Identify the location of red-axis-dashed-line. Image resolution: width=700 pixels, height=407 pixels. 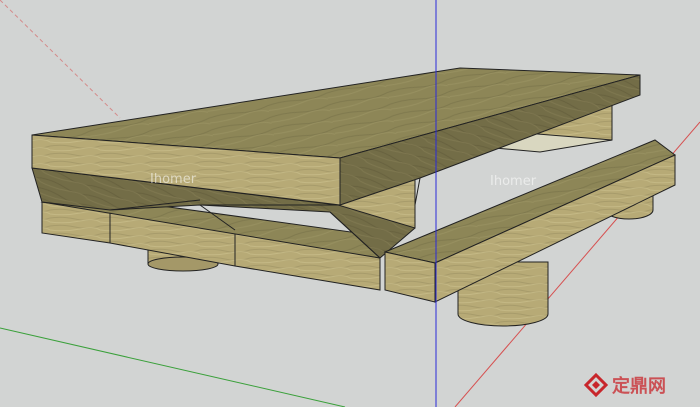
(60, 59).